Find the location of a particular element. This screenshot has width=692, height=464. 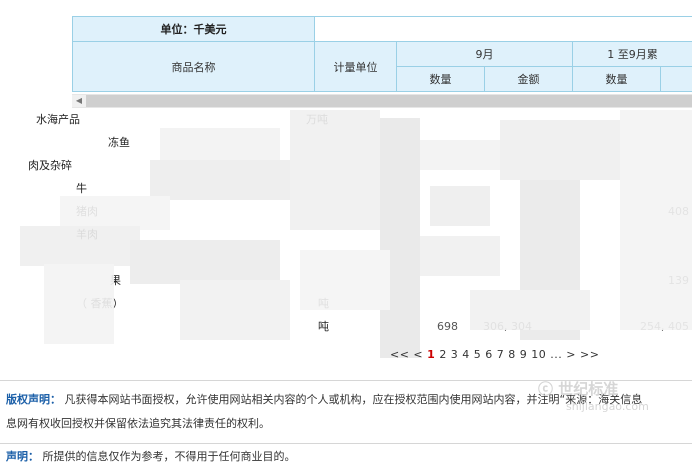

pager-prev-button: << < is located at coordinates (406, 354).